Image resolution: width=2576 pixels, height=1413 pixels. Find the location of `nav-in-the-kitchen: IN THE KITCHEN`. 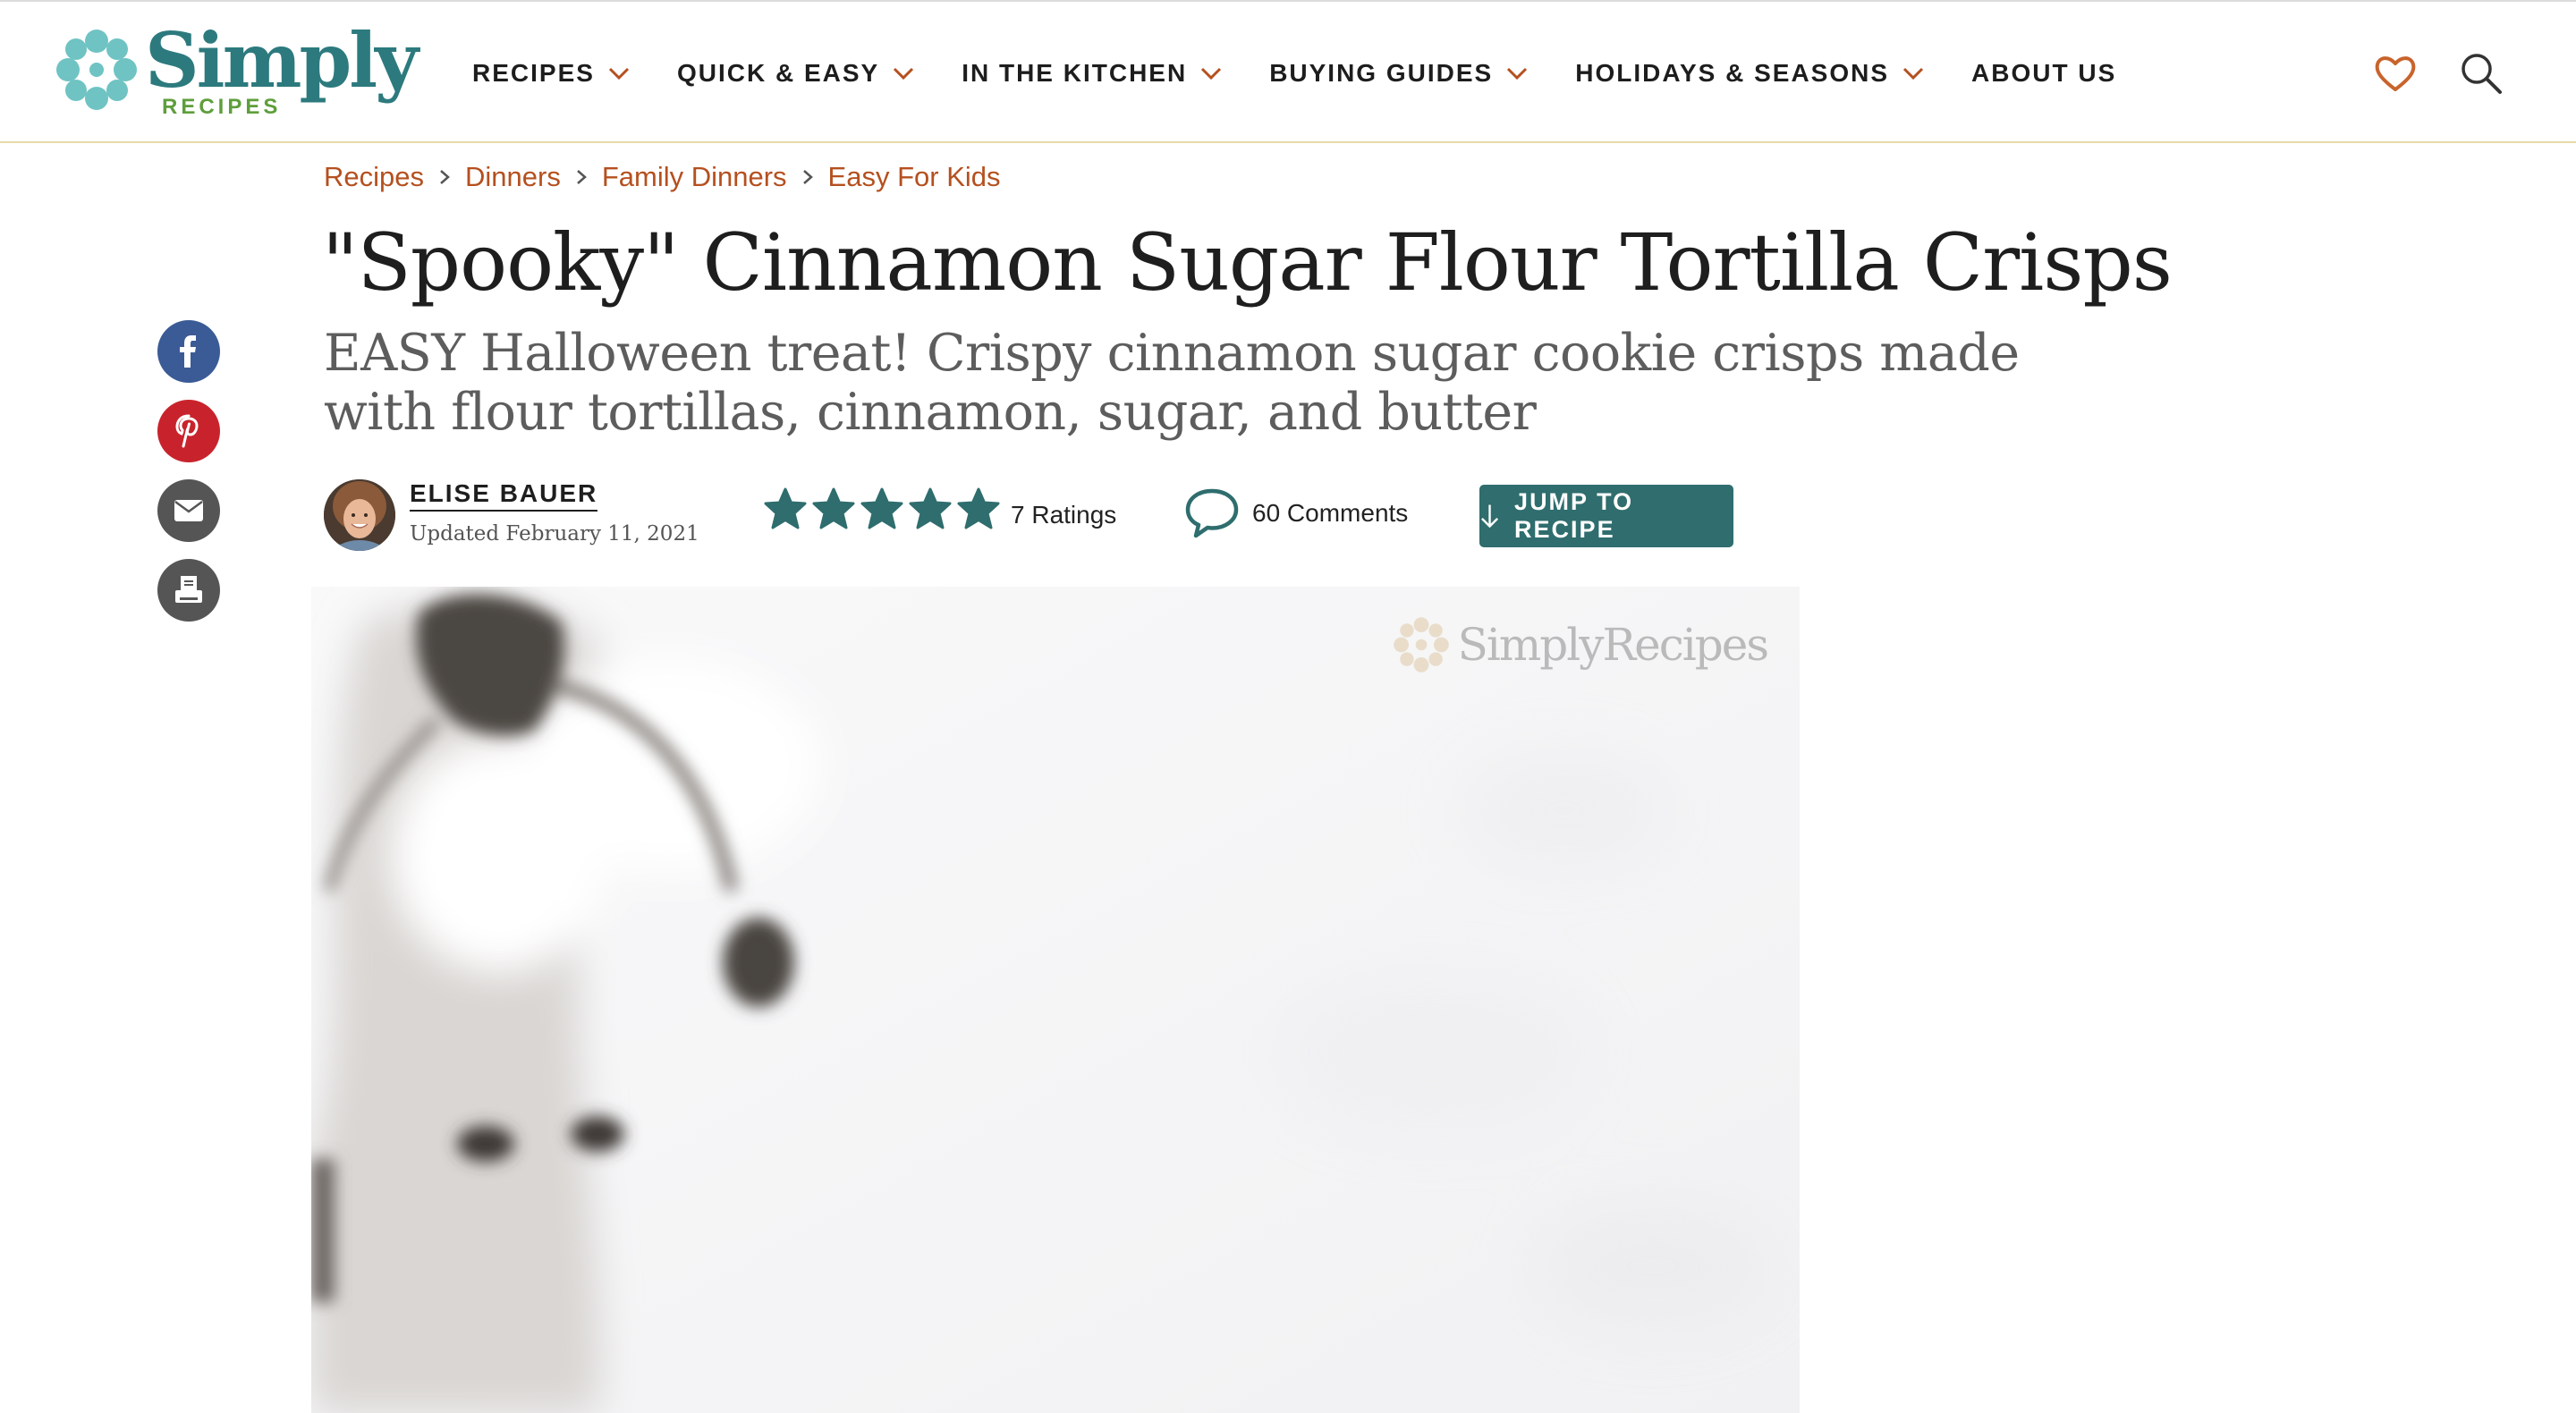

nav-in-the-kitchen: IN THE KITCHEN is located at coordinates (1092, 73).